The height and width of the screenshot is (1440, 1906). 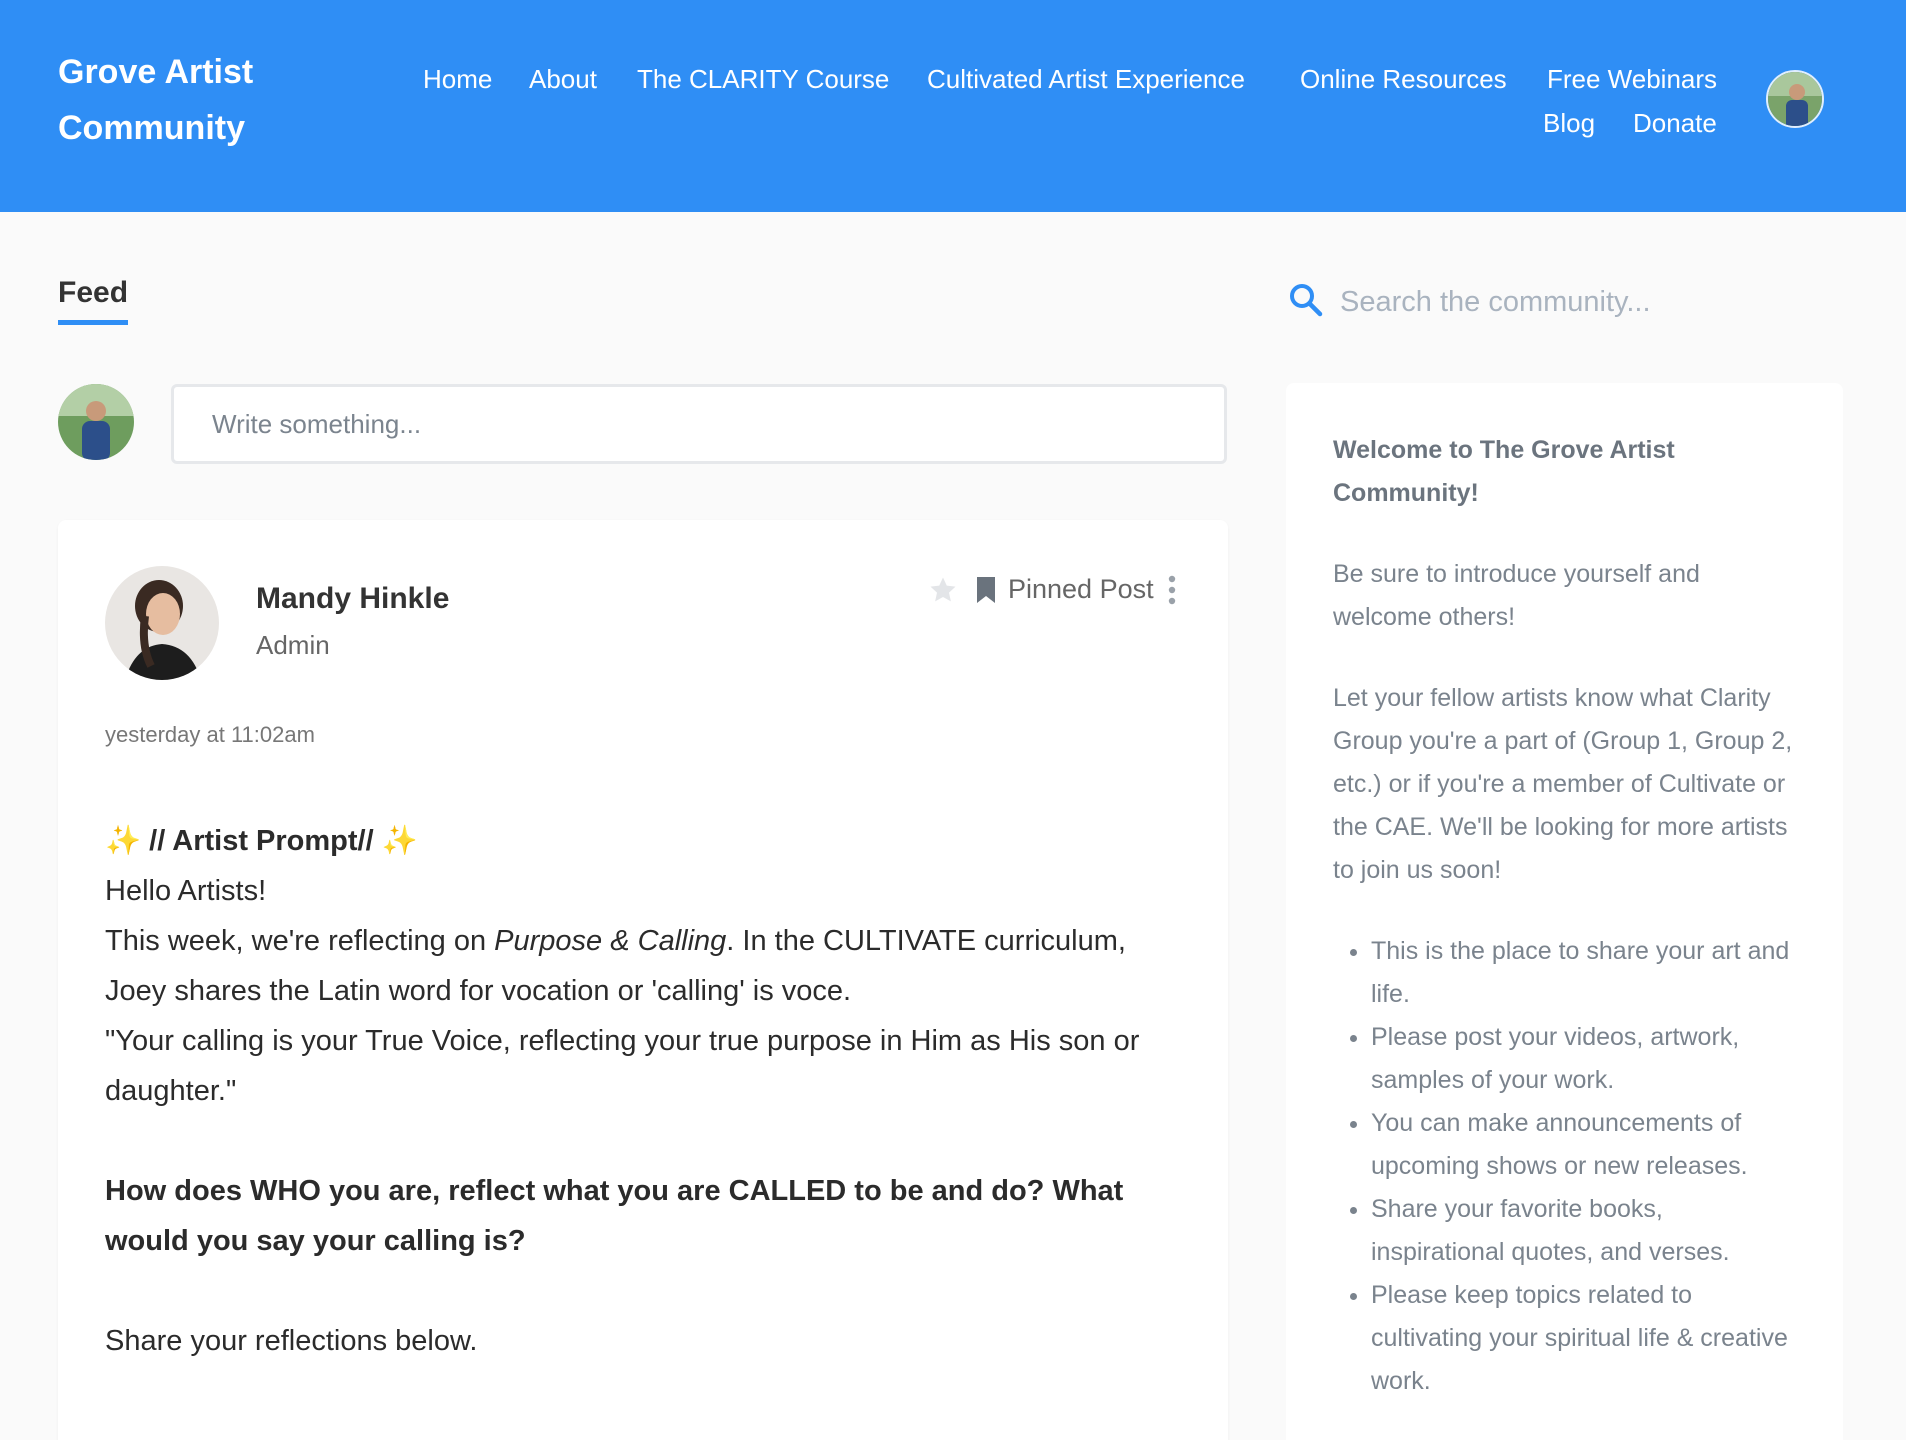 I want to click on star-icon, so click(x=943, y=590).